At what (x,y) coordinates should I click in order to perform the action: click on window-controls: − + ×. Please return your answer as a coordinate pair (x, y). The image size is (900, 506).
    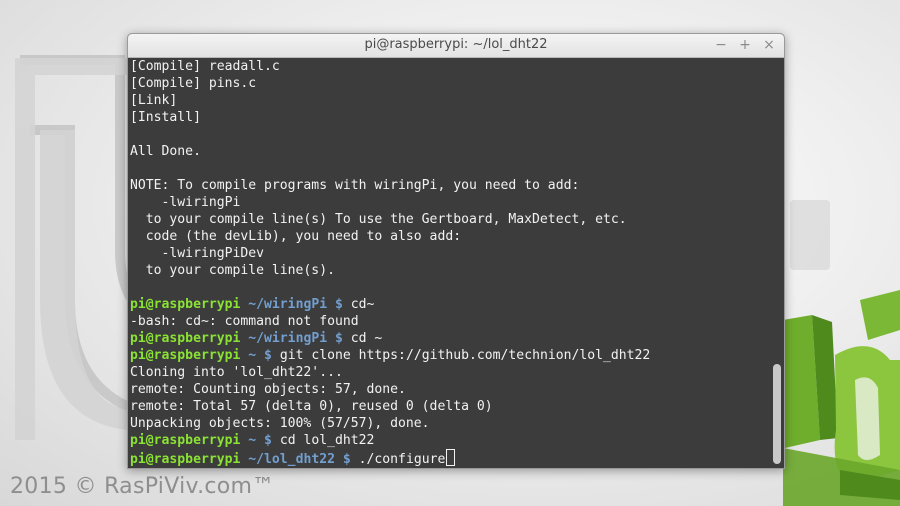
    Looking at the image, I should click on (745, 45).